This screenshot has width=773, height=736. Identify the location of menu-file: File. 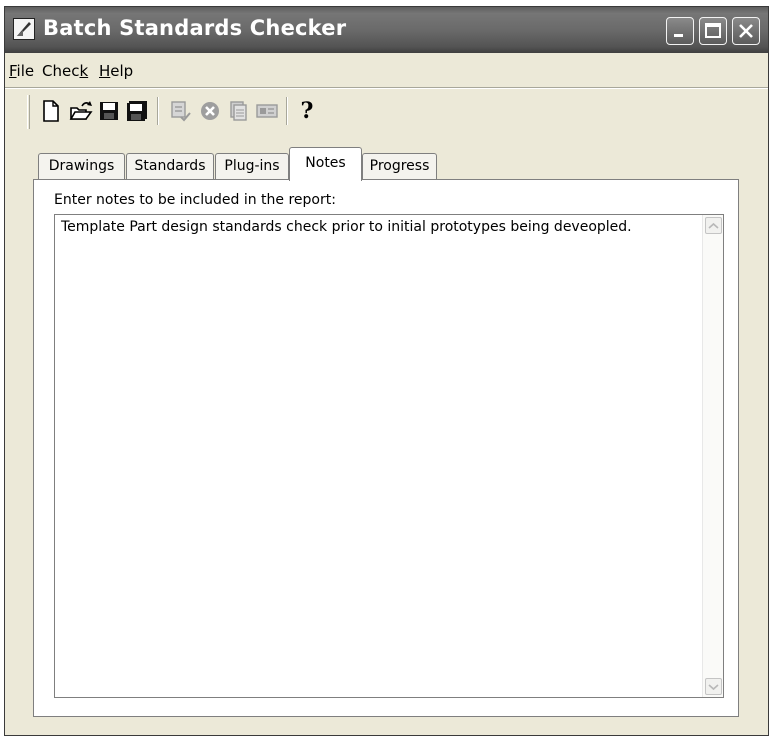
(21, 71).